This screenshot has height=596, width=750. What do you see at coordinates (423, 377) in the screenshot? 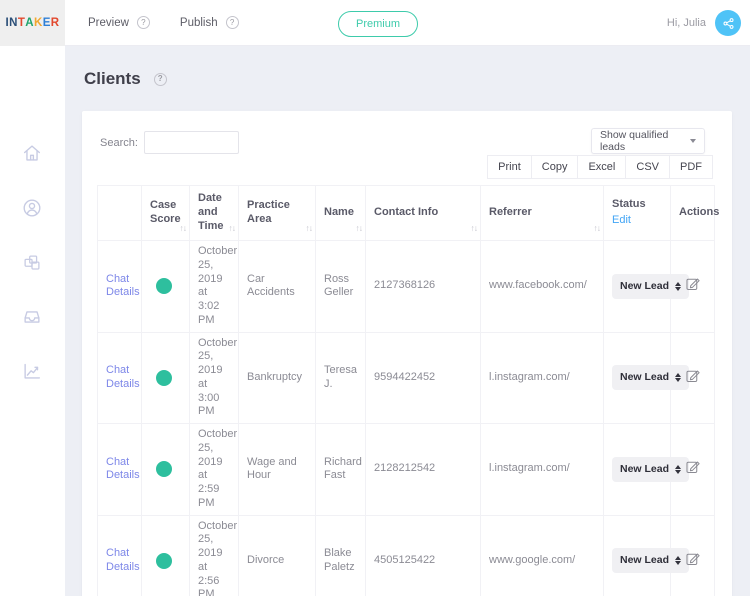
I see `cell-contact: 9594422452` at bounding box center [423, 377].